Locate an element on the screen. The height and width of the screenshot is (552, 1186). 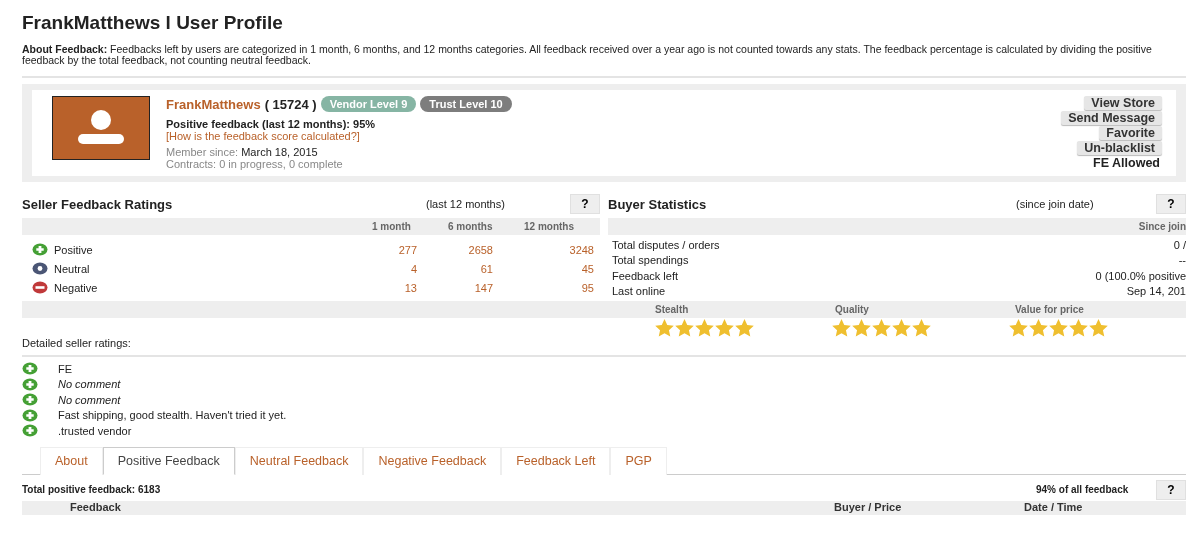
tab: PGP is located at coordinates (638, 460).